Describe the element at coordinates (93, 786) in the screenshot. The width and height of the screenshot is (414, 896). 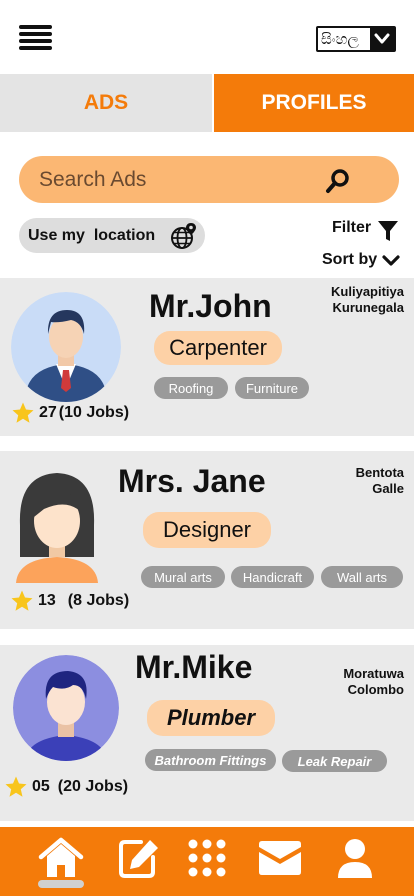
I see `jobs-count: (20 Jobs)` at that location.